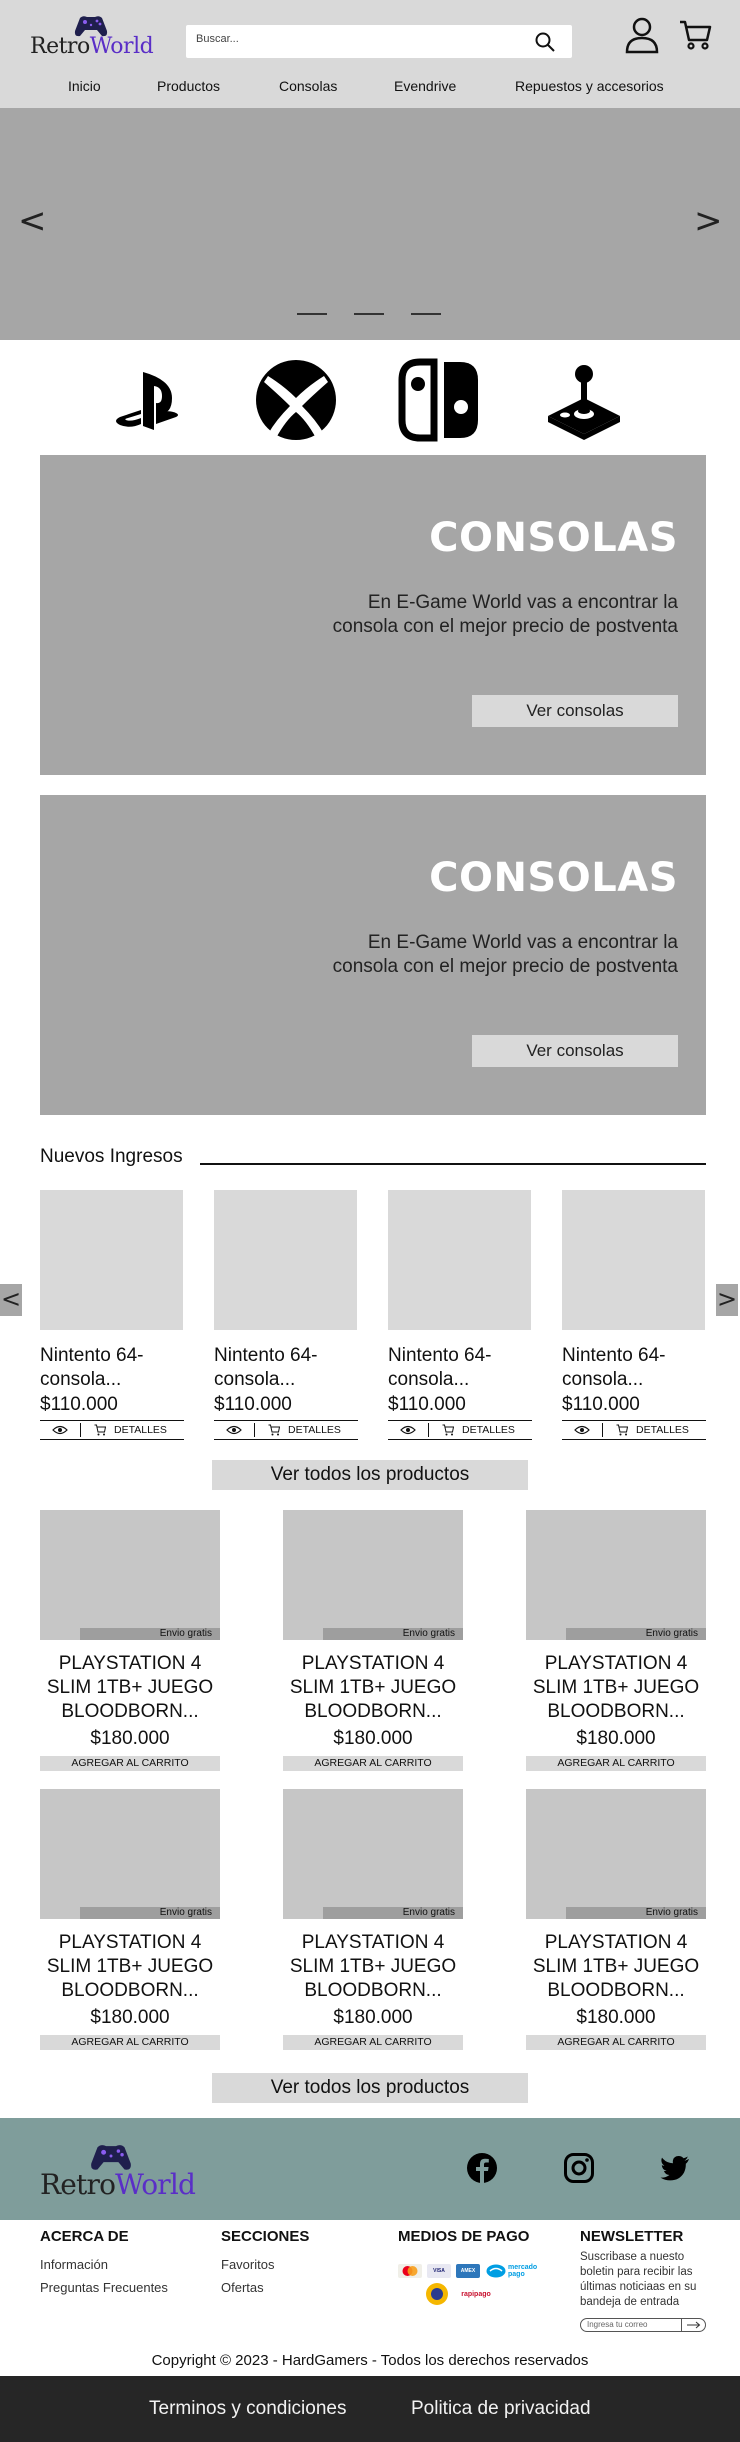  I want to click on joystick-icon, so click(584, 400).